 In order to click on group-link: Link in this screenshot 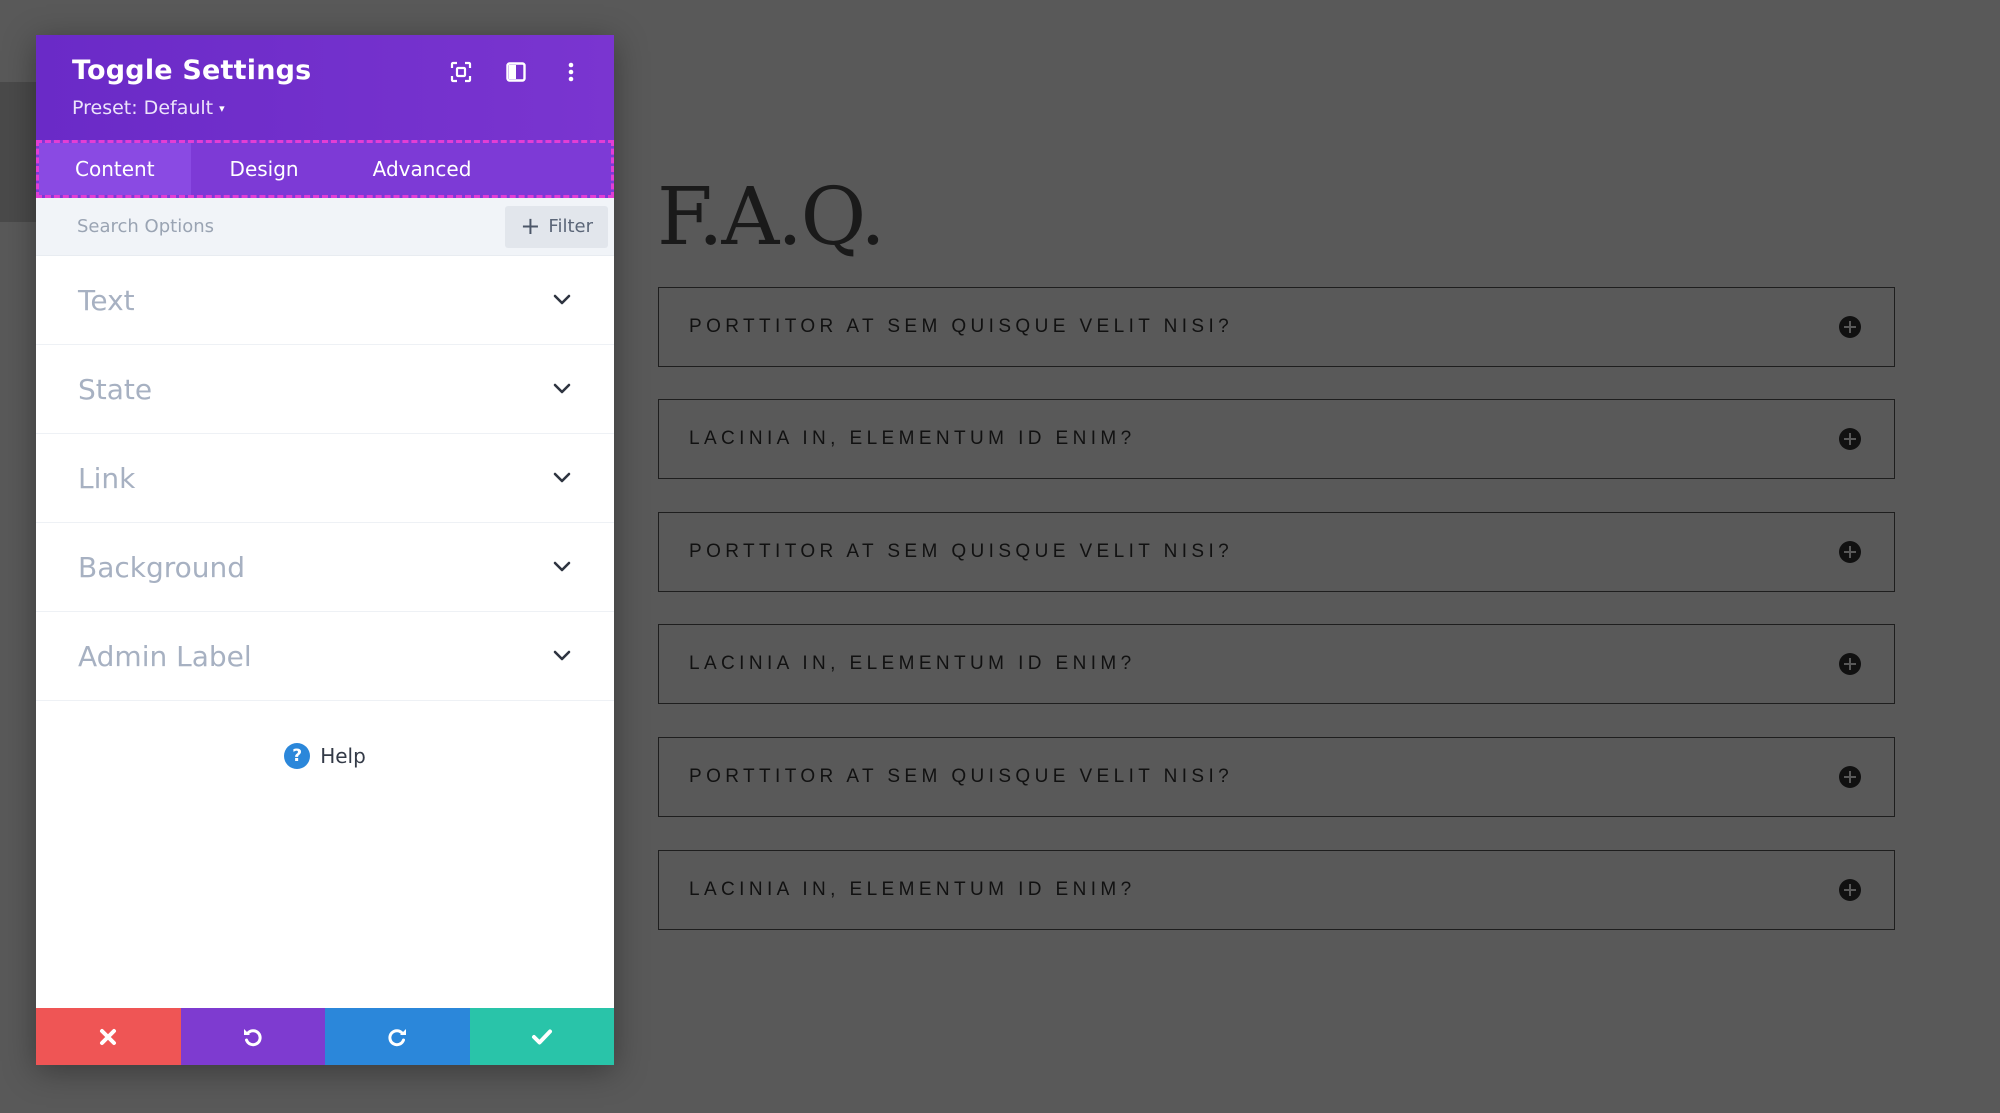, I will do `click(325, 478)`.